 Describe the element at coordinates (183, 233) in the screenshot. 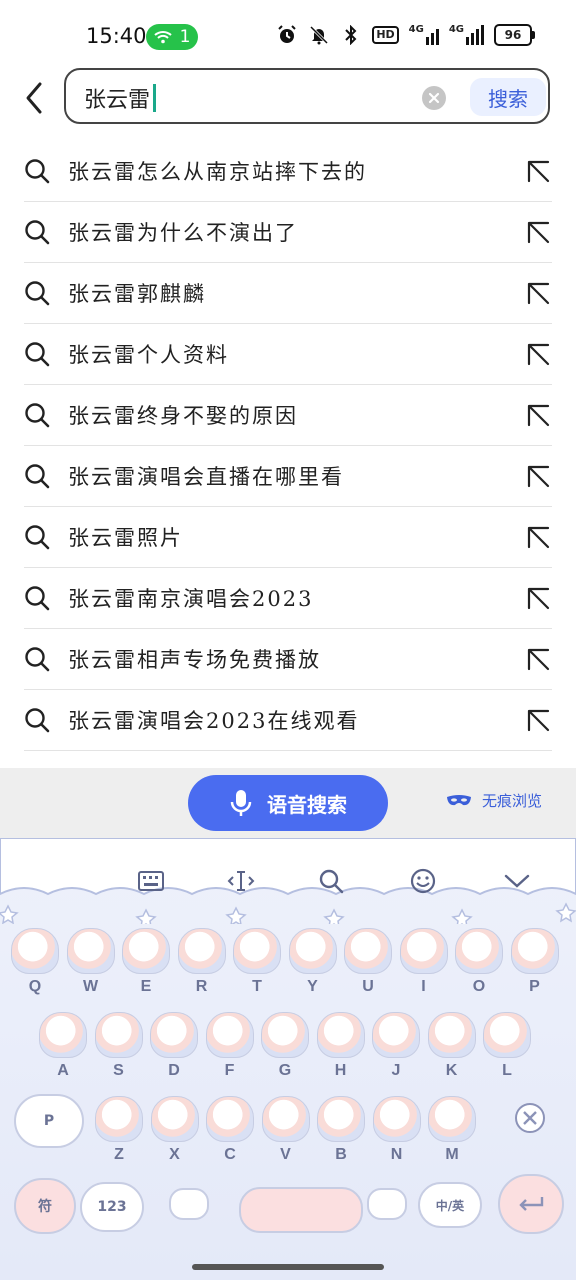

I see `suggestion-text: 张云雷为什么不演出了` at that location.